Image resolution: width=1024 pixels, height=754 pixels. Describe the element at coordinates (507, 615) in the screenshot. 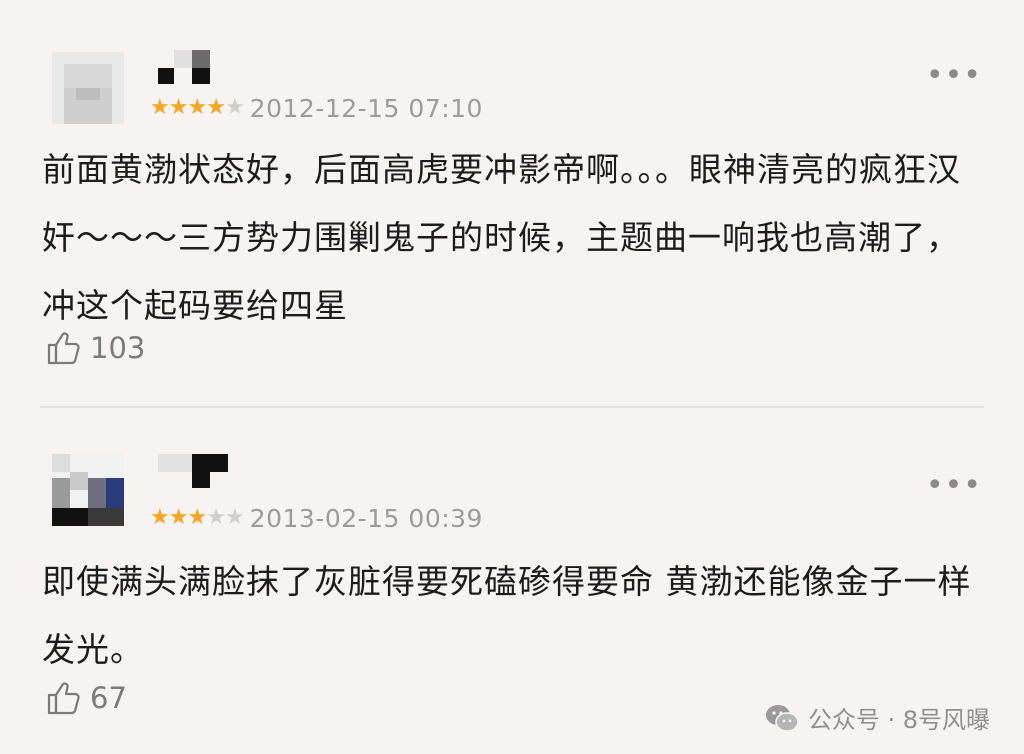

I see `comment-text: 即使满头满脸抹了灰脏得要死磕碜得要命 黄渤还能像金子一样发光。` at that location.